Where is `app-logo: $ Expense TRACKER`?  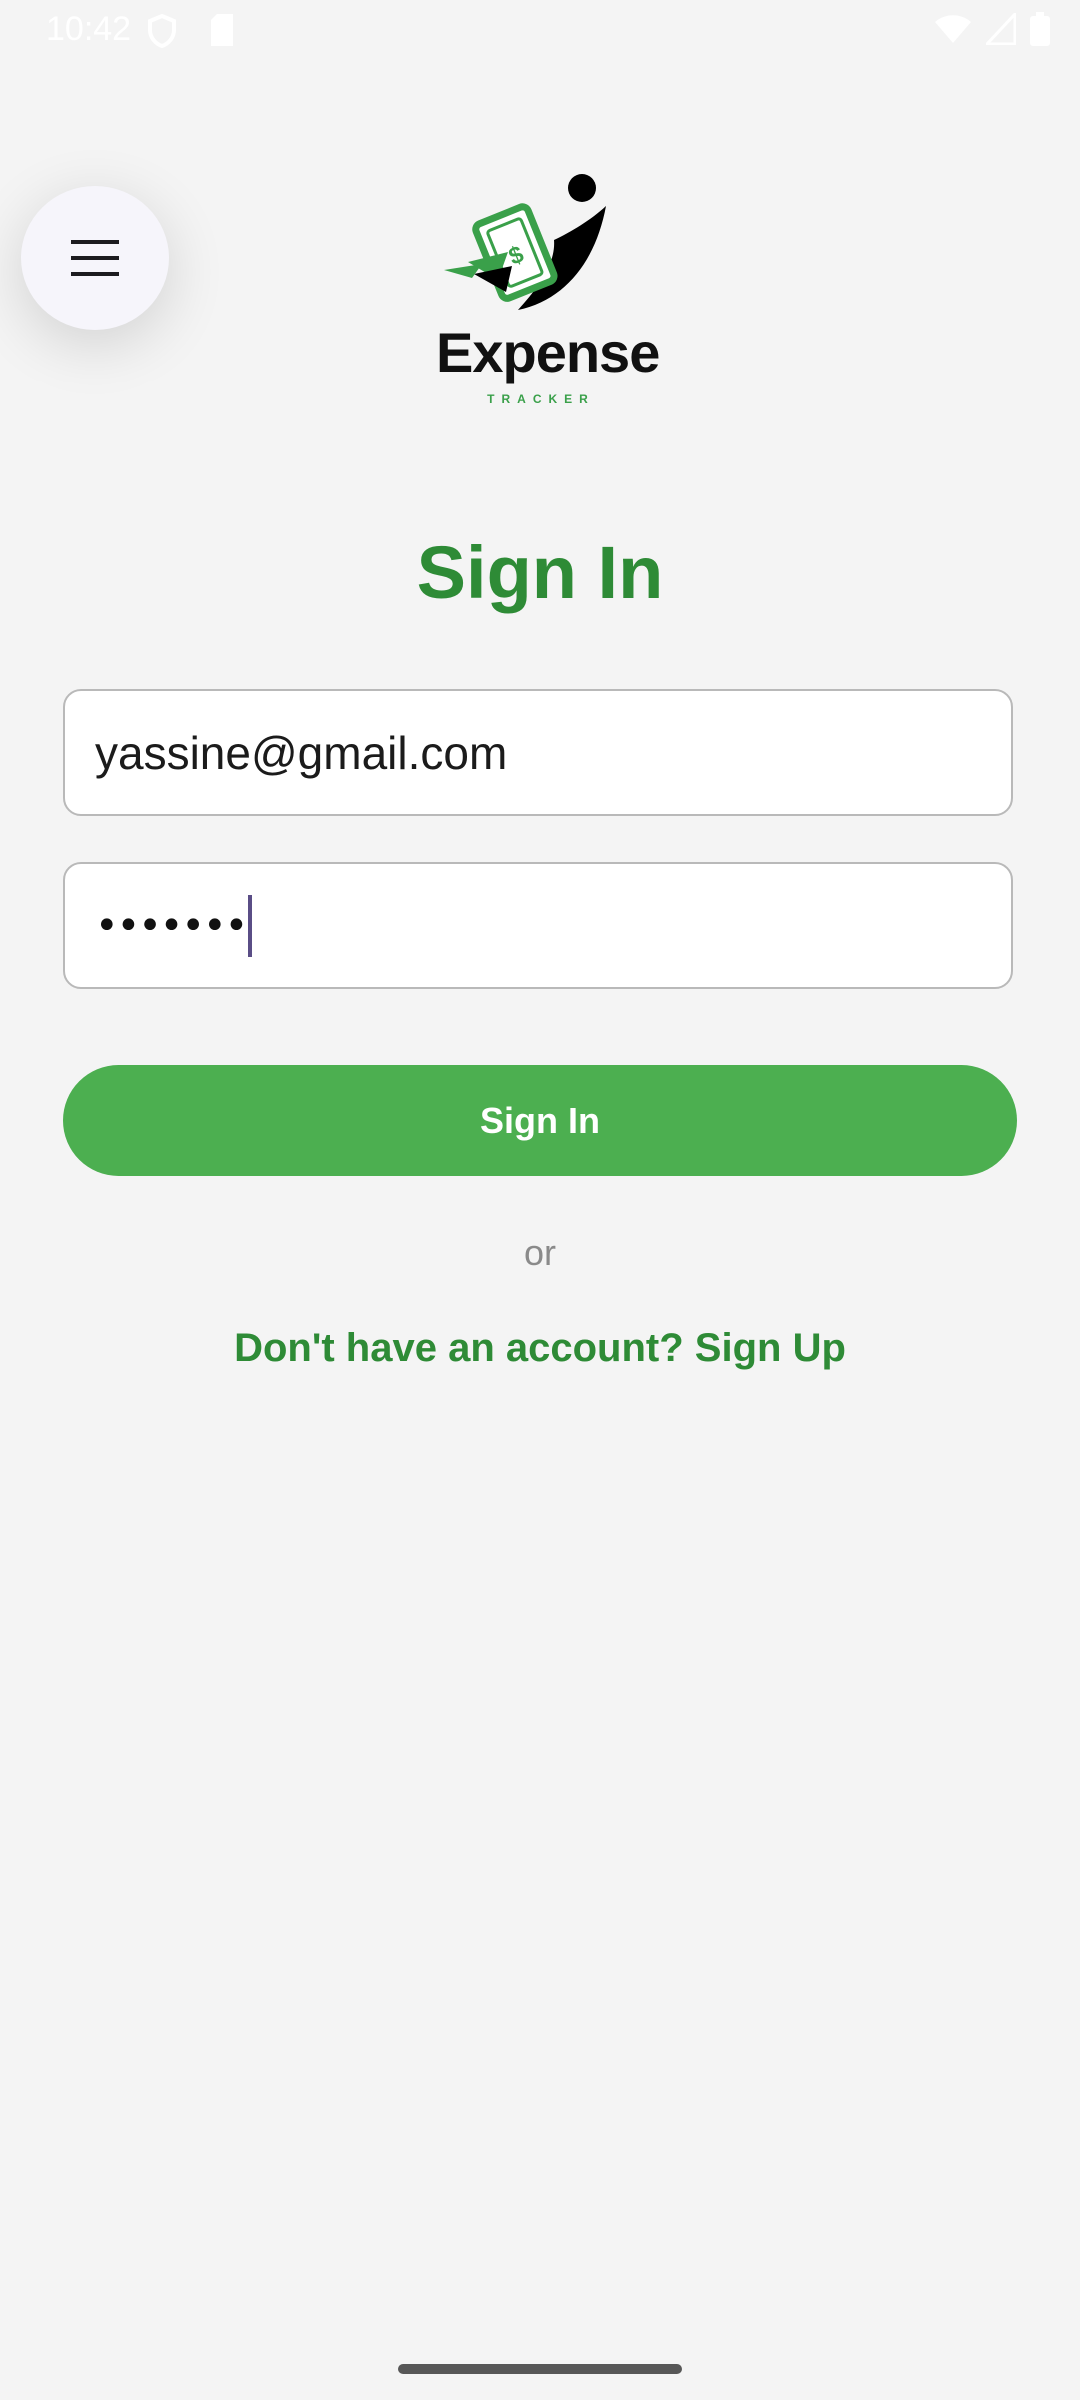 app-logo: $ Expense TRACKER is located at coordinates (548, 290).